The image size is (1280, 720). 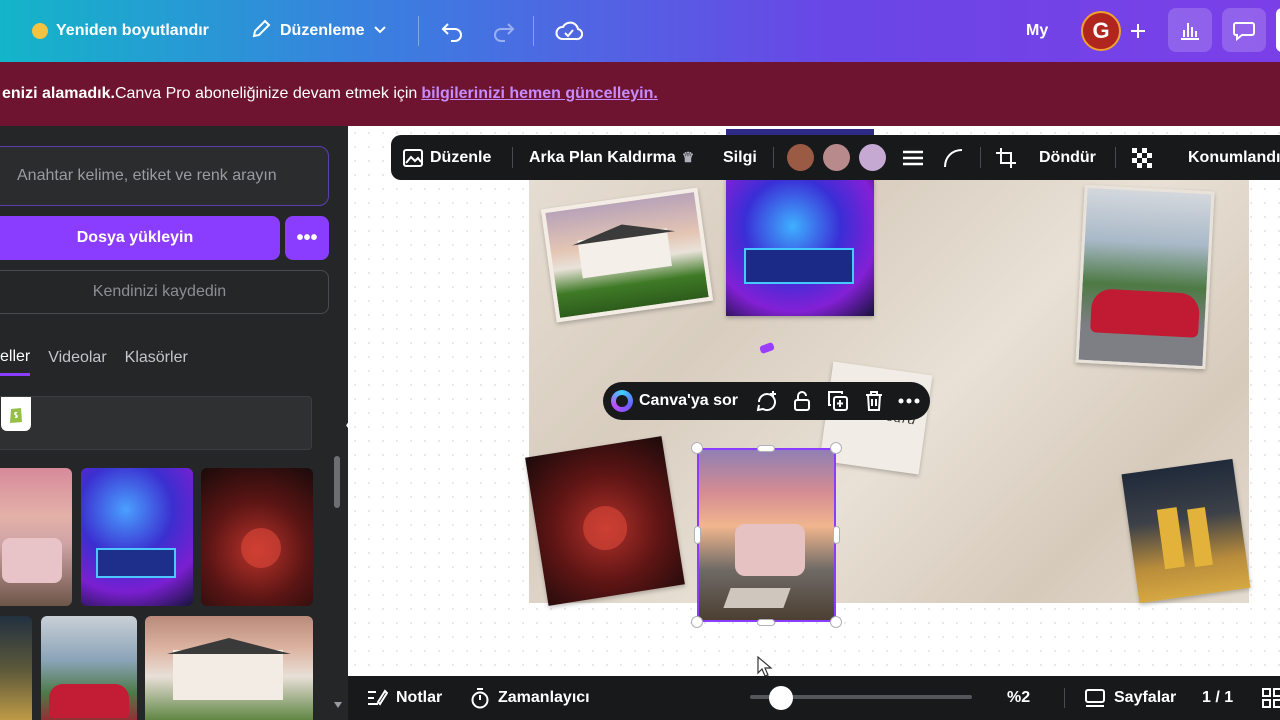 I want to click on search-input: Anahtar kelime, etiket ve renk arayın, so click(x=164, y=176).